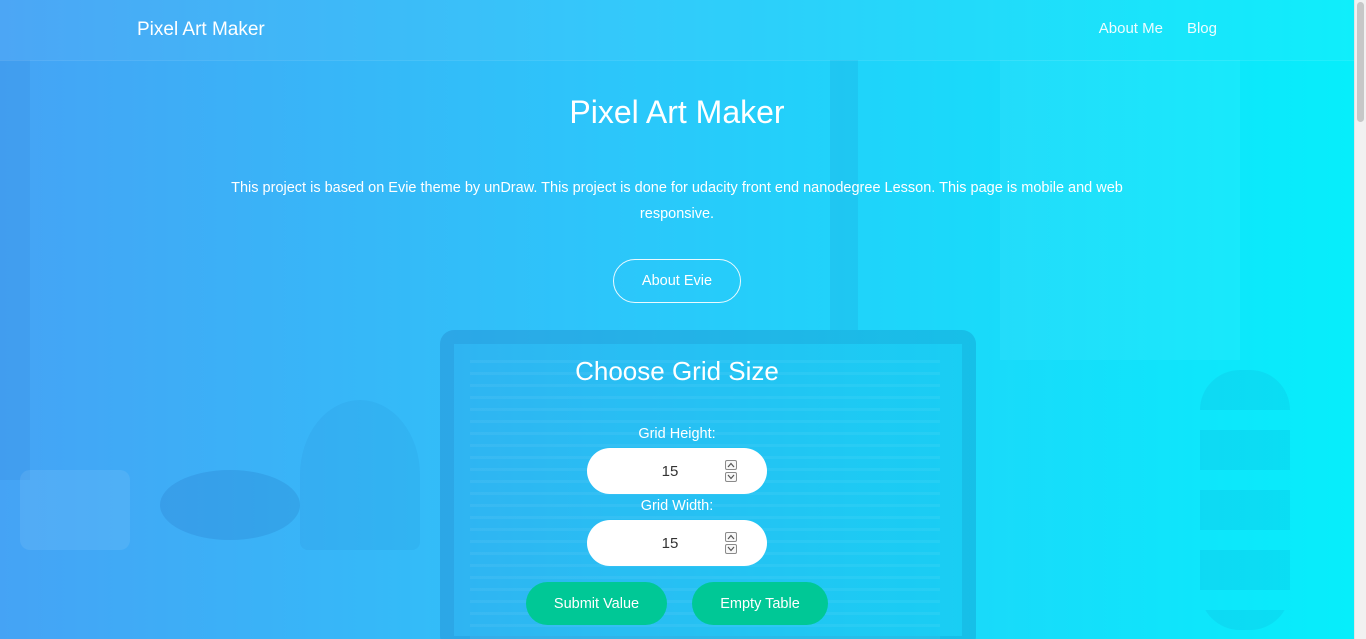 This screenshot has width=1366, height=639. Describe the element at coordinates (596, 603) in the screenshot. I see `submit-value-button: Submit Value` at that location.